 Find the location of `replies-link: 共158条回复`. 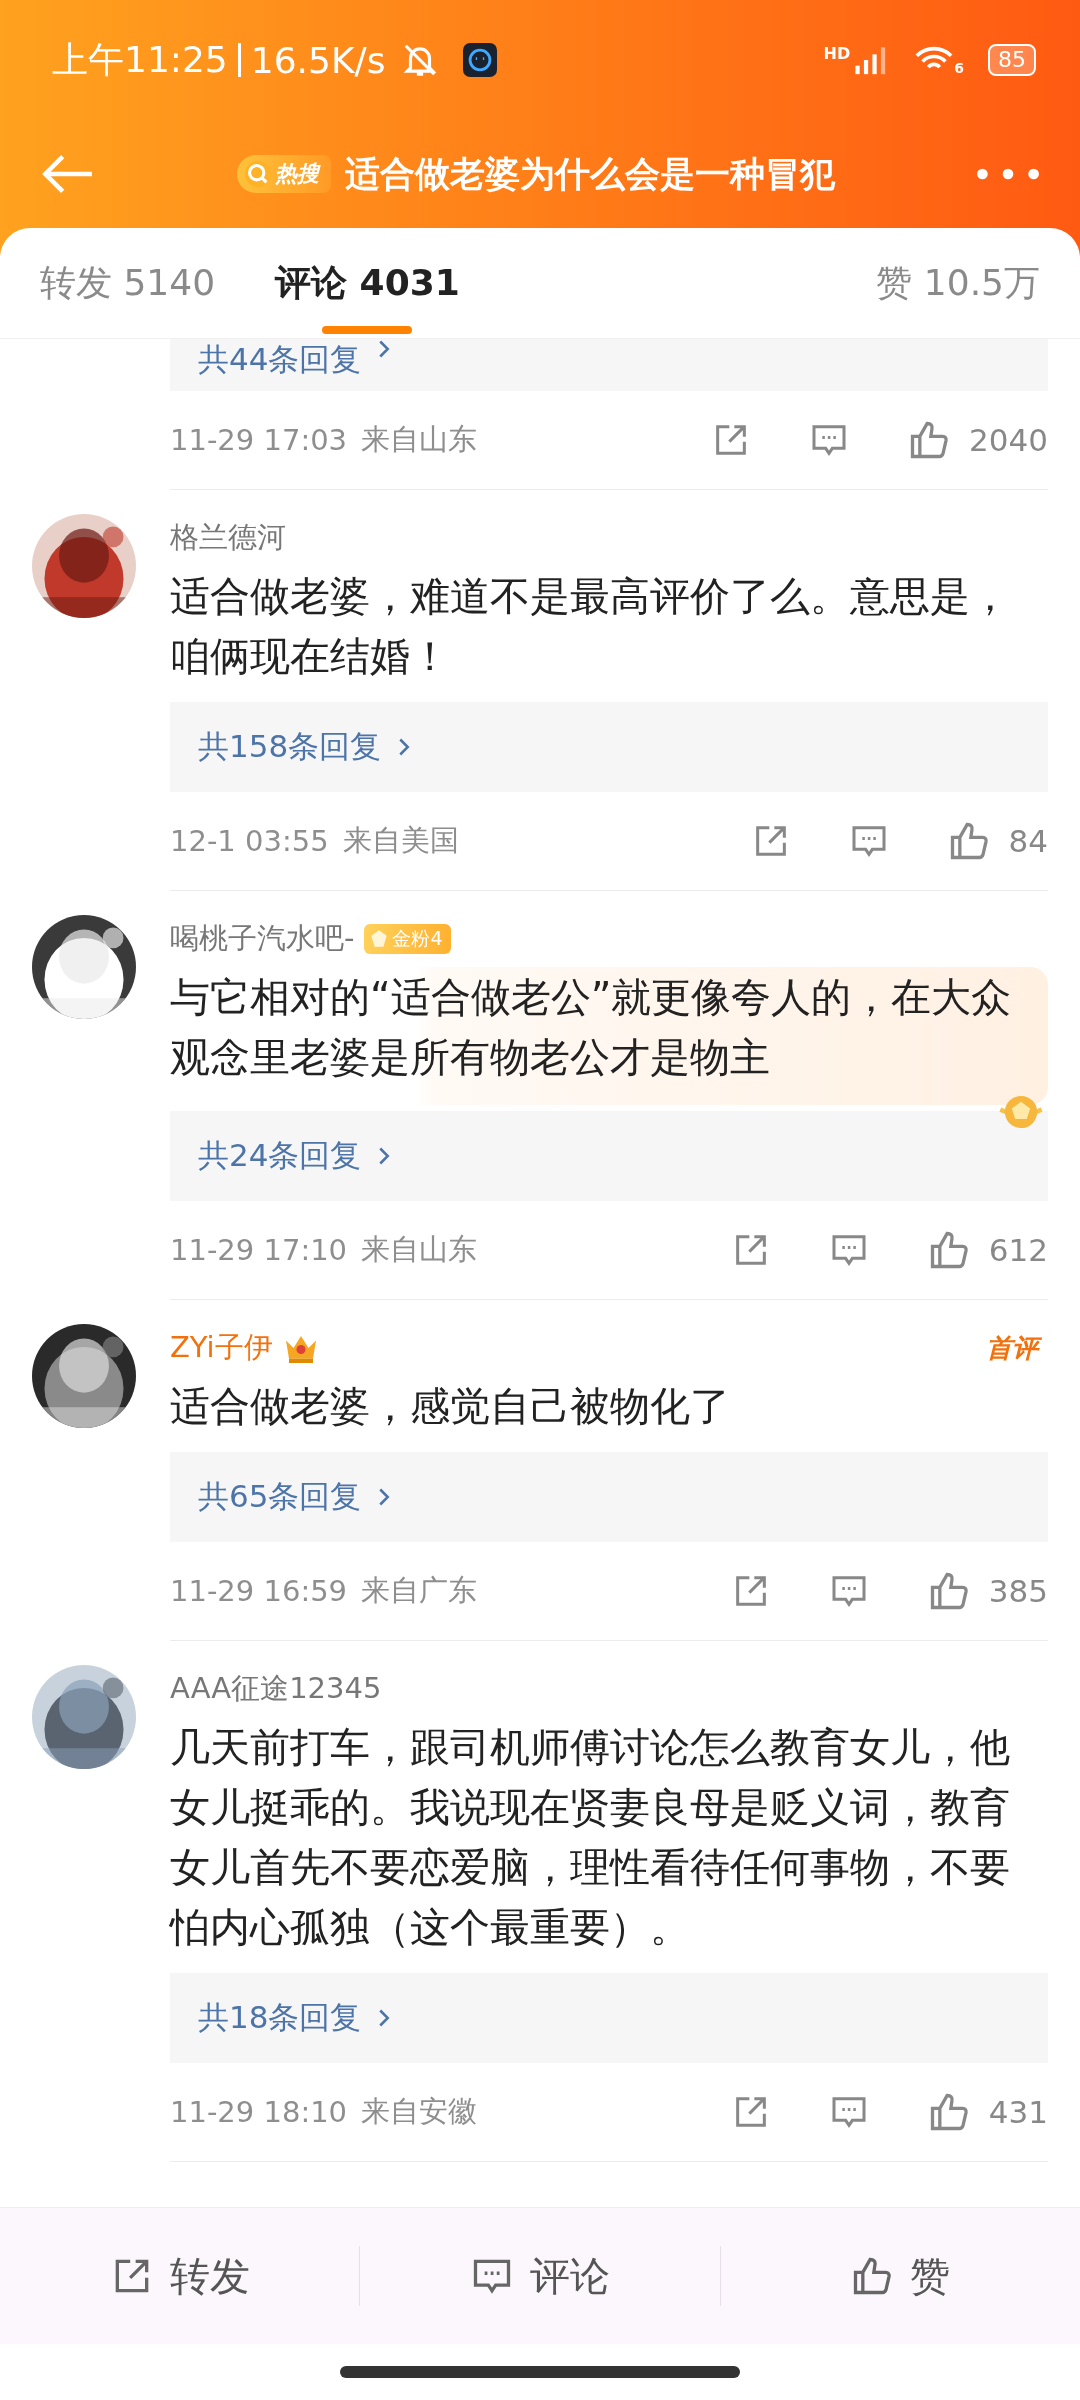

replies-link: 共158条回复 is located at coordinates (609, 747).